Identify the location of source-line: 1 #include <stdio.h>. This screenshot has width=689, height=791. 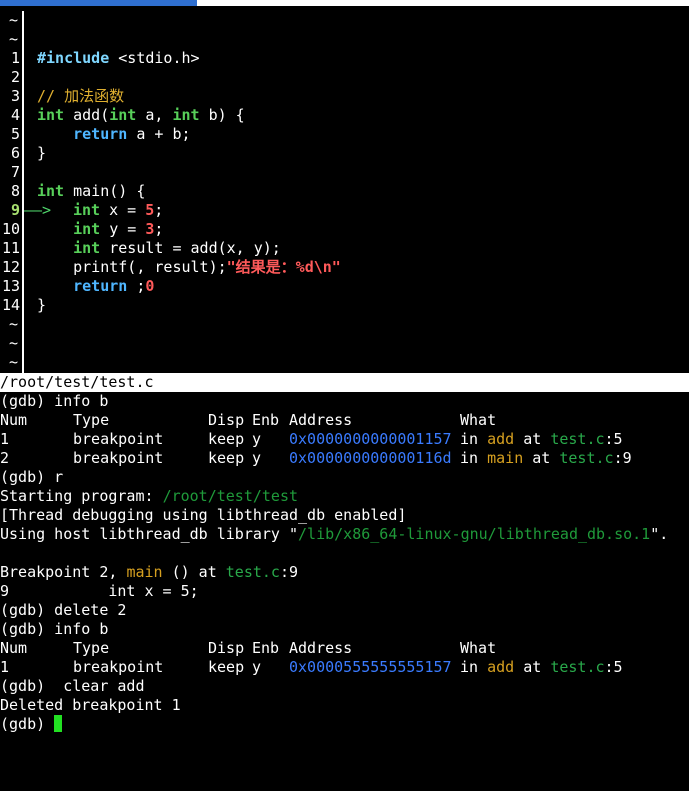
(344, 58).